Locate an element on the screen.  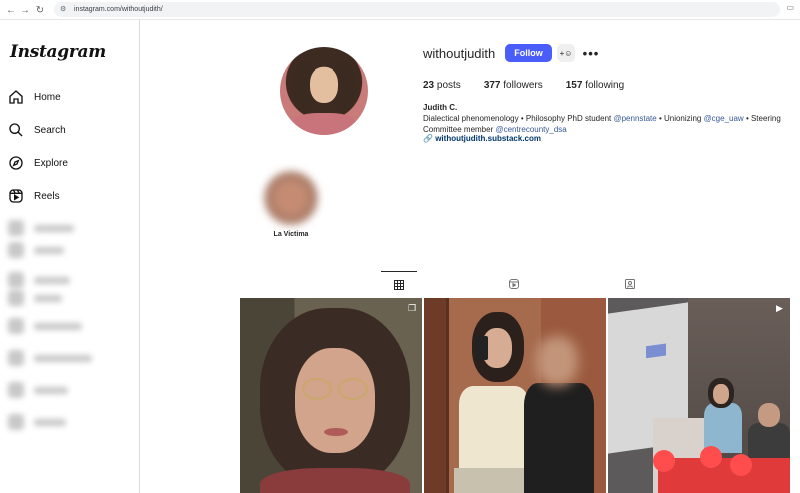
post-thumbnail: ❐ is located at coordinates (331, 395).